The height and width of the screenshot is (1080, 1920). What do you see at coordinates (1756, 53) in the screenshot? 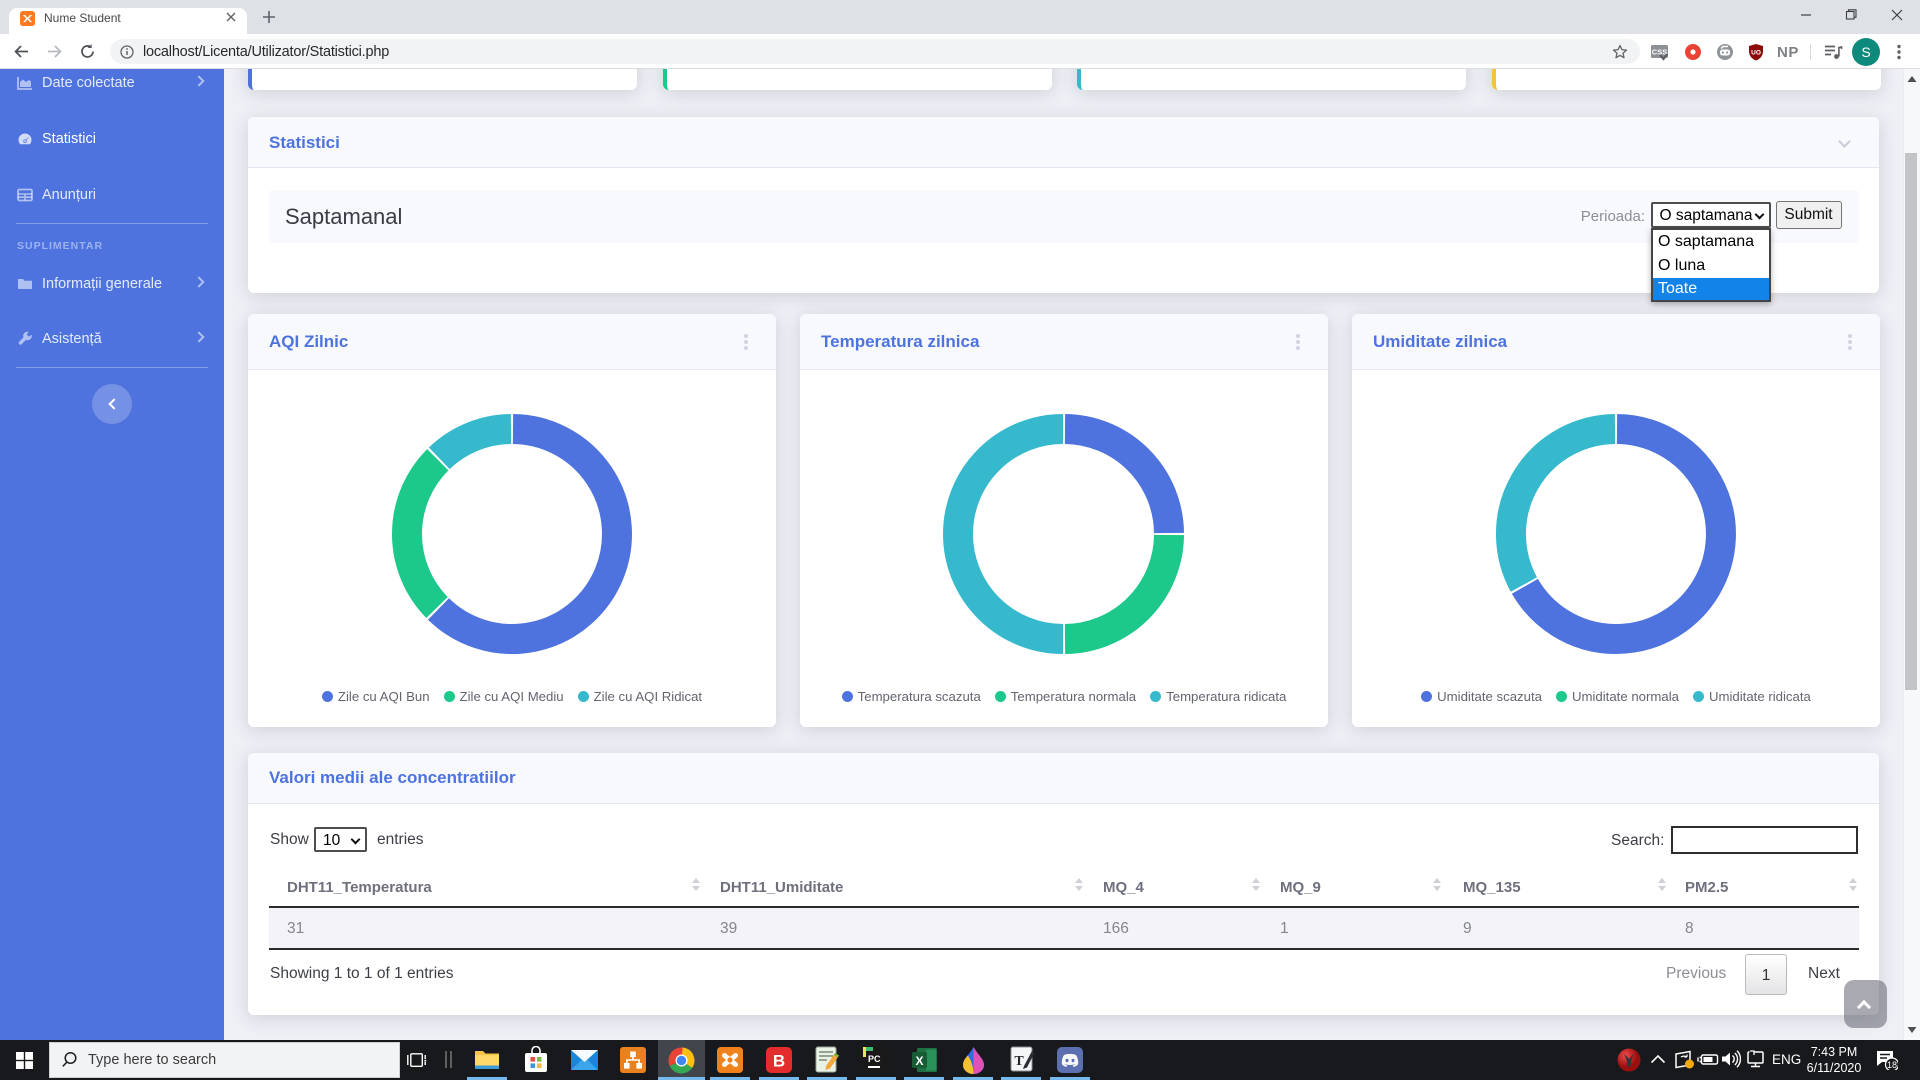
I see `svg-text: UO` at bounding box center [1756, 53].